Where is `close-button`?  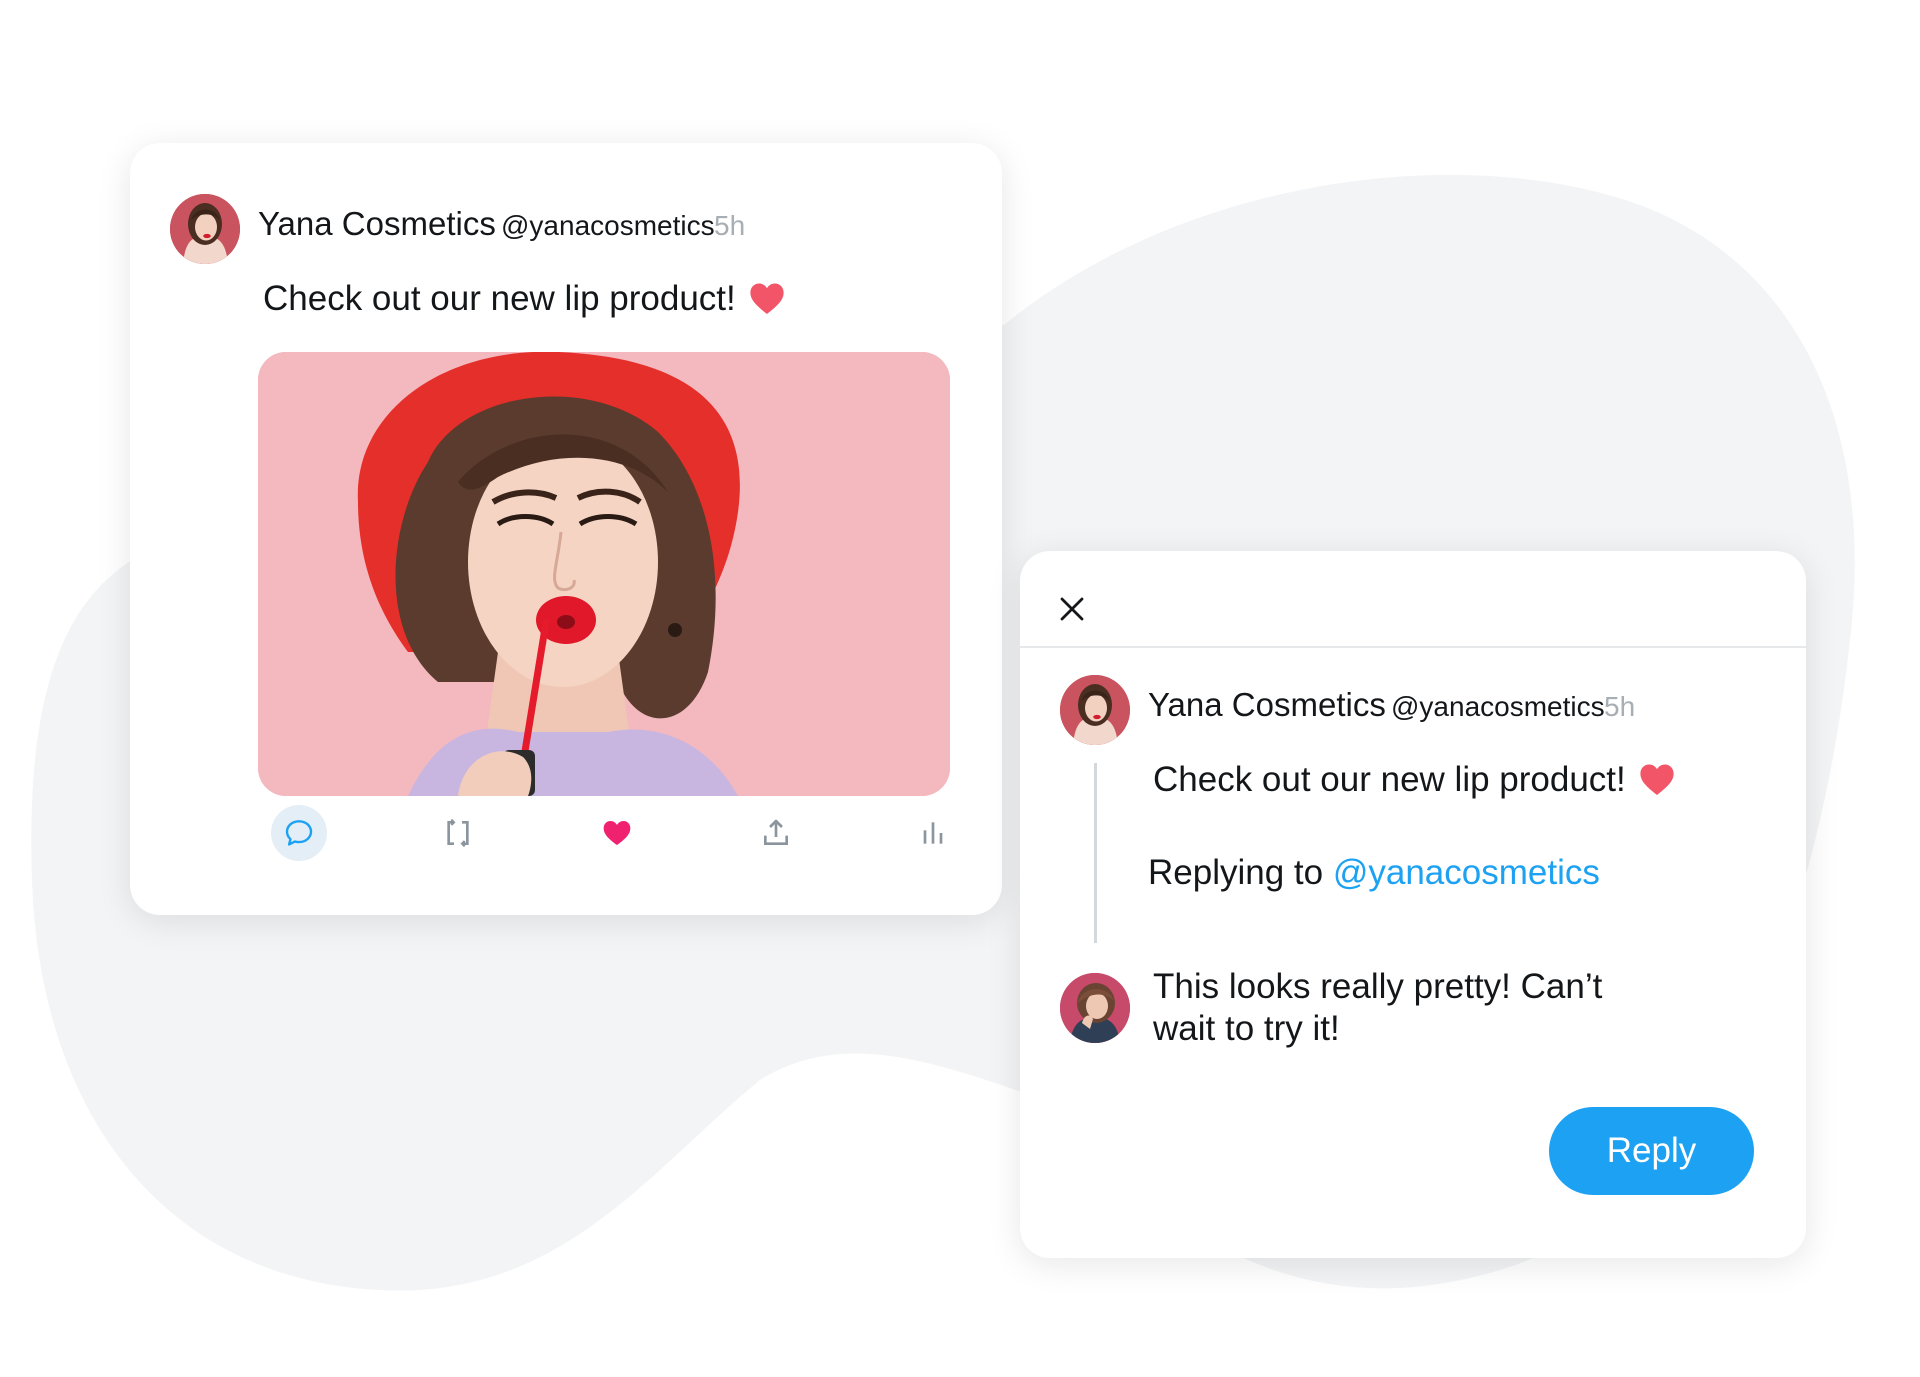 close-button is located at coordinates (1072, 609).